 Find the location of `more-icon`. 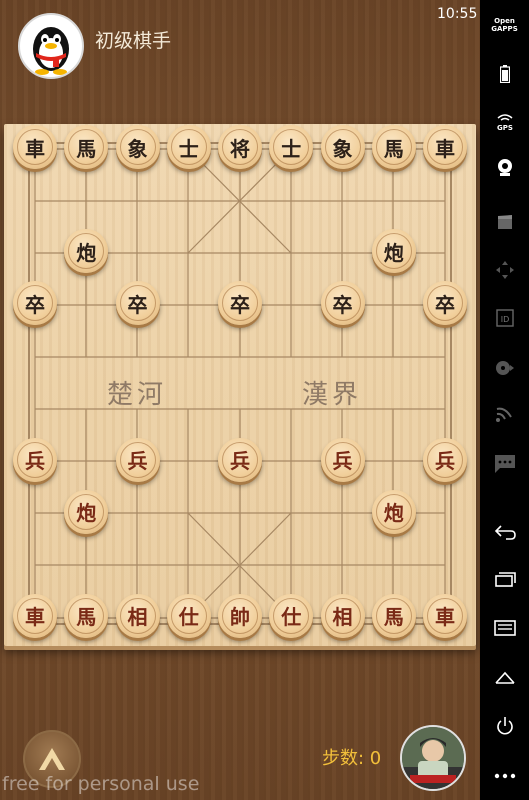

more-icon is located at coordinates (504, 776).